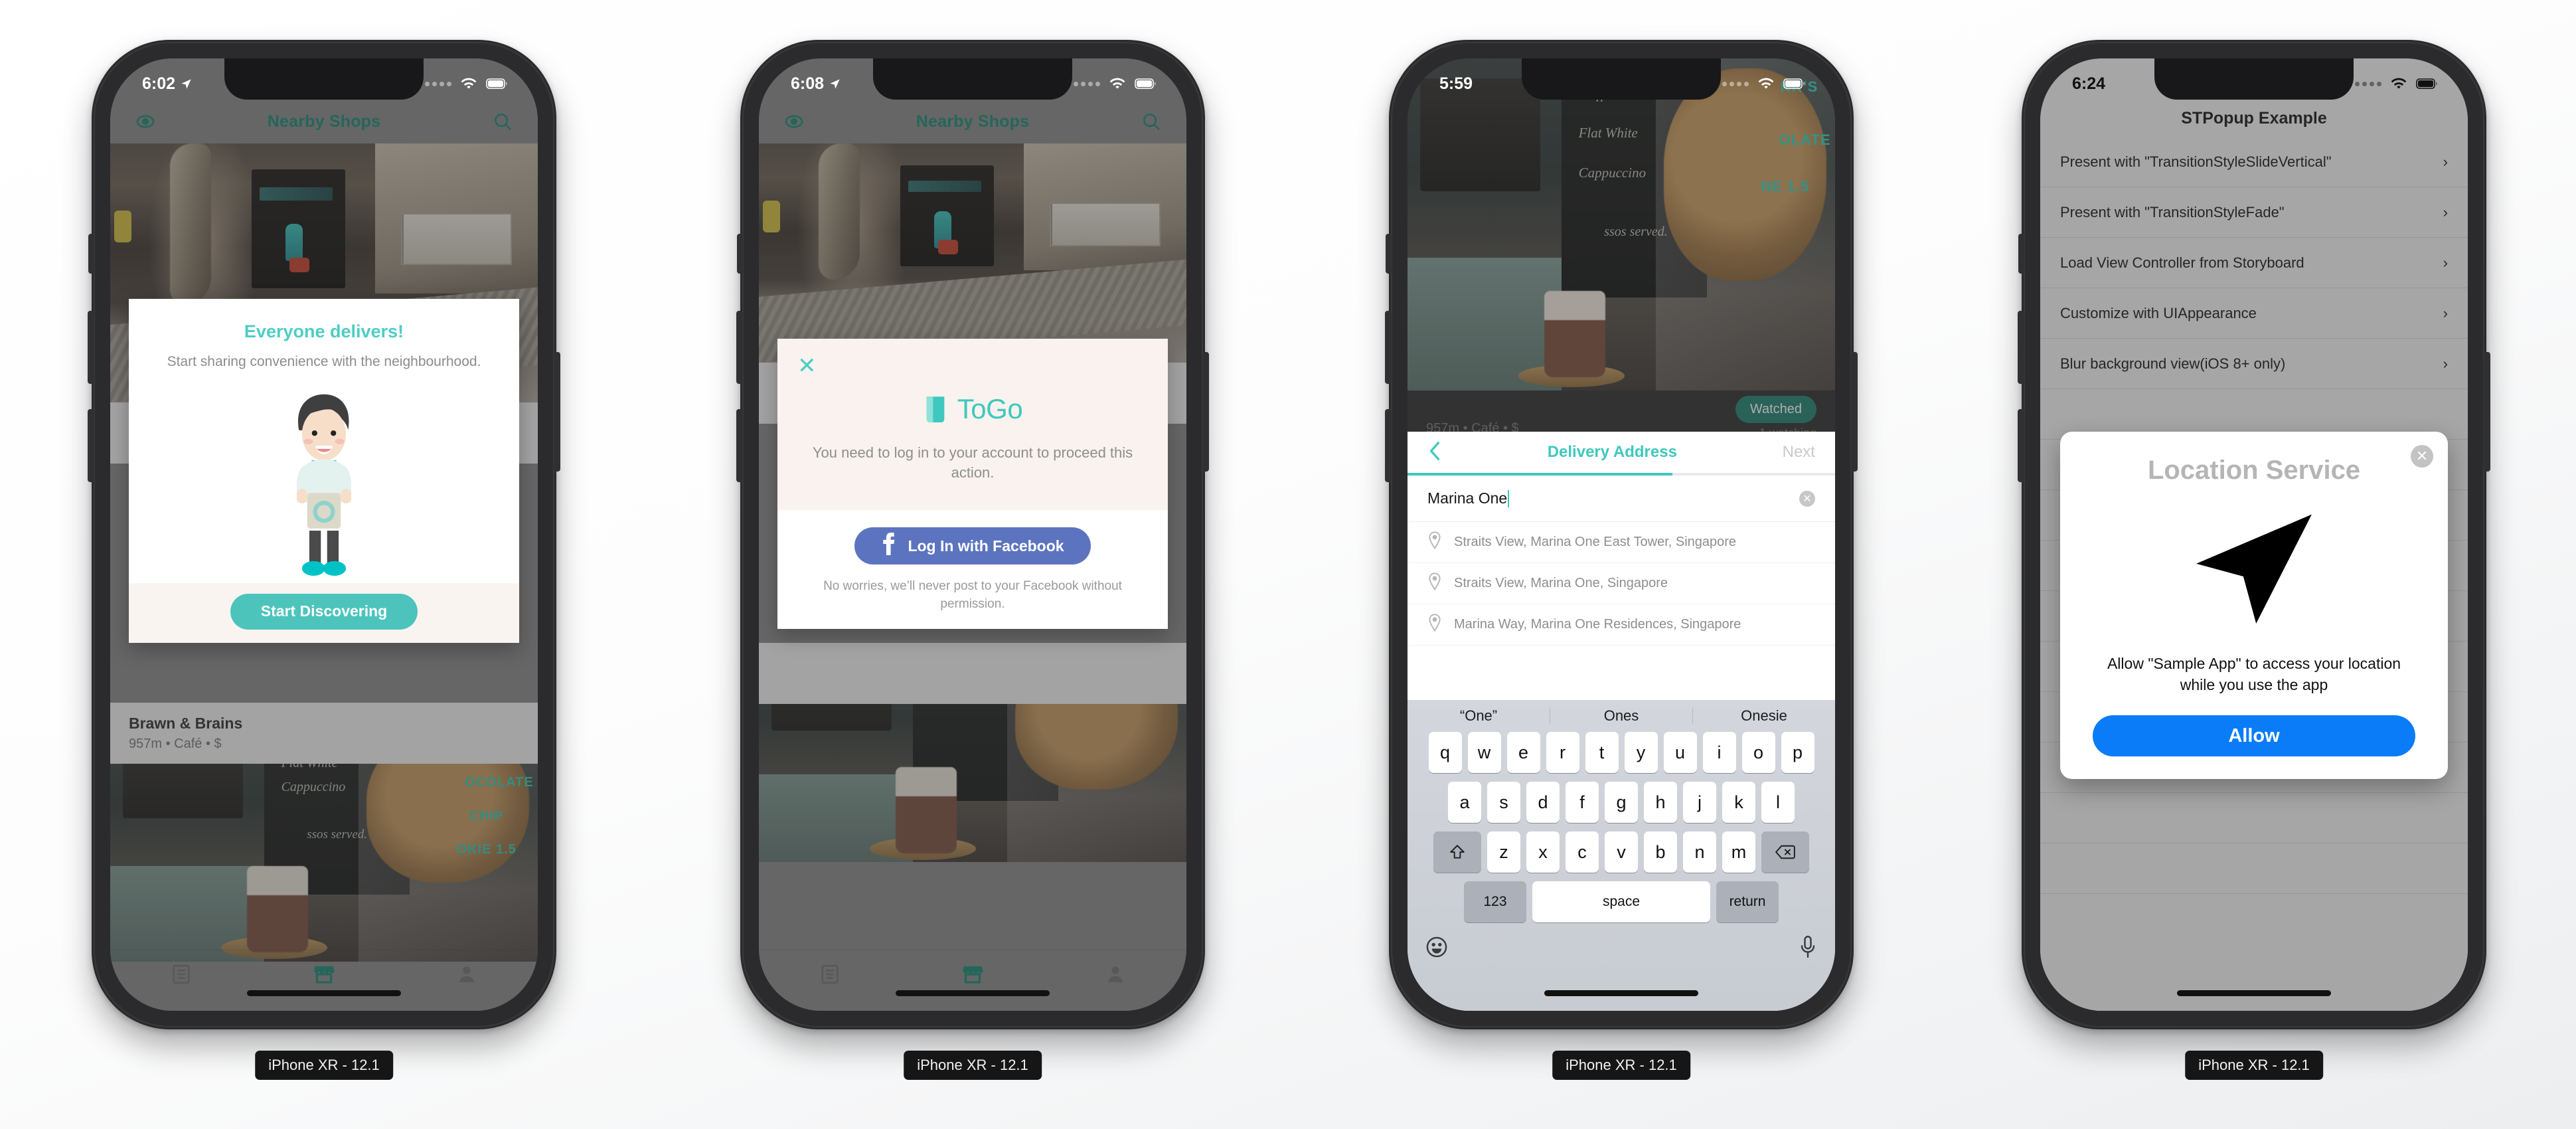 Image resolution: width=2576 pixels, height=1129 pixels. I want to click on key-y: y, so click(1641, 752).